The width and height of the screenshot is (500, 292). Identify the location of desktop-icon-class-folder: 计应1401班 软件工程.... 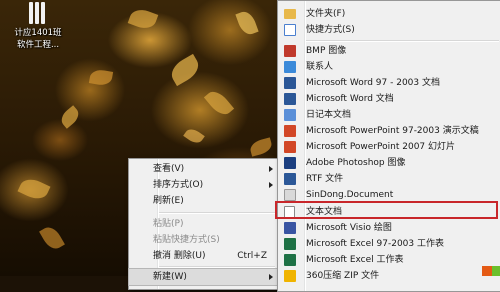
(38, 26).